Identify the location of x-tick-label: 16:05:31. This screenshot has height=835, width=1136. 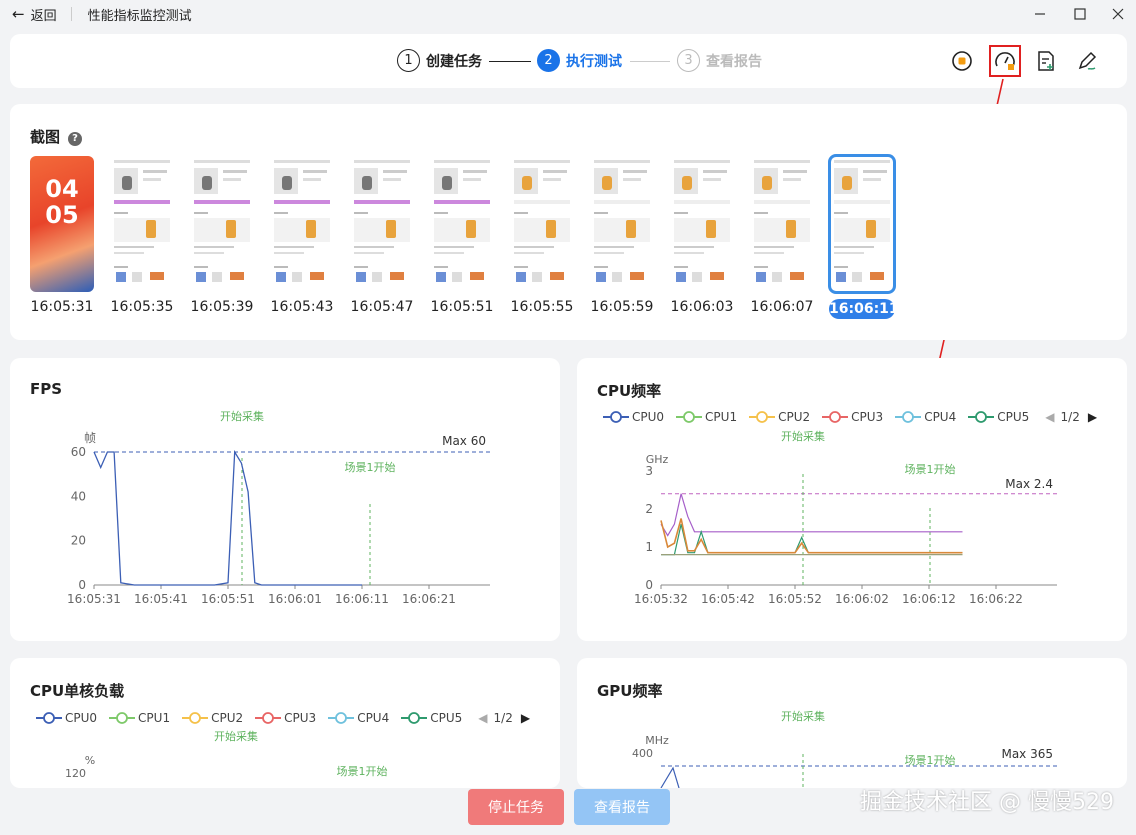
(94, 599).